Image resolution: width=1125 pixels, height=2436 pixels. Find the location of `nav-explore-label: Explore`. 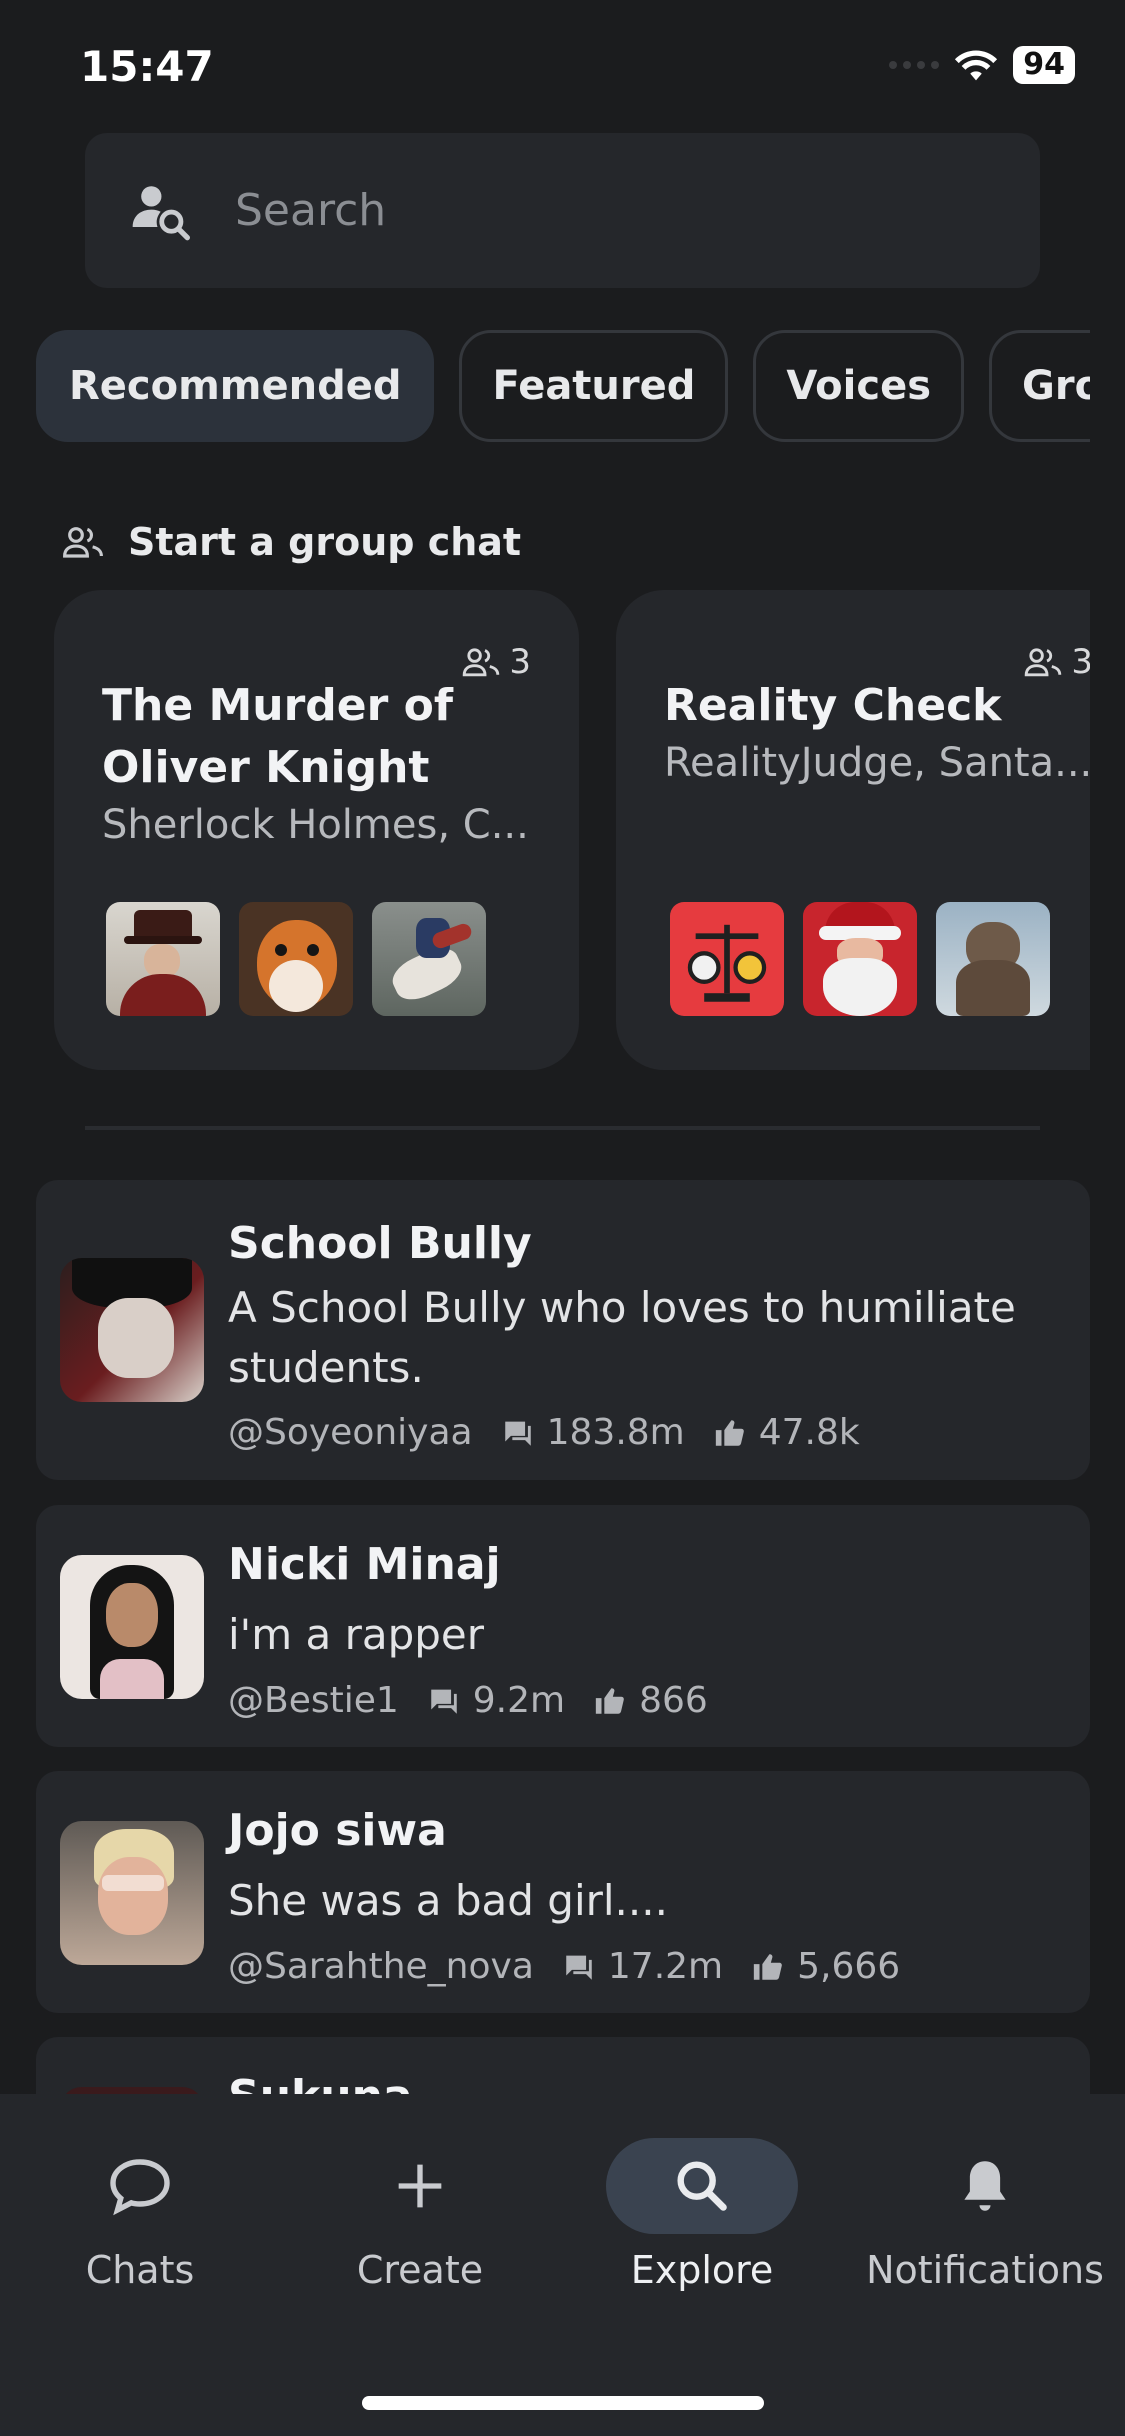

nav-explore-label: Explore is located at coordinates (702, 2270).